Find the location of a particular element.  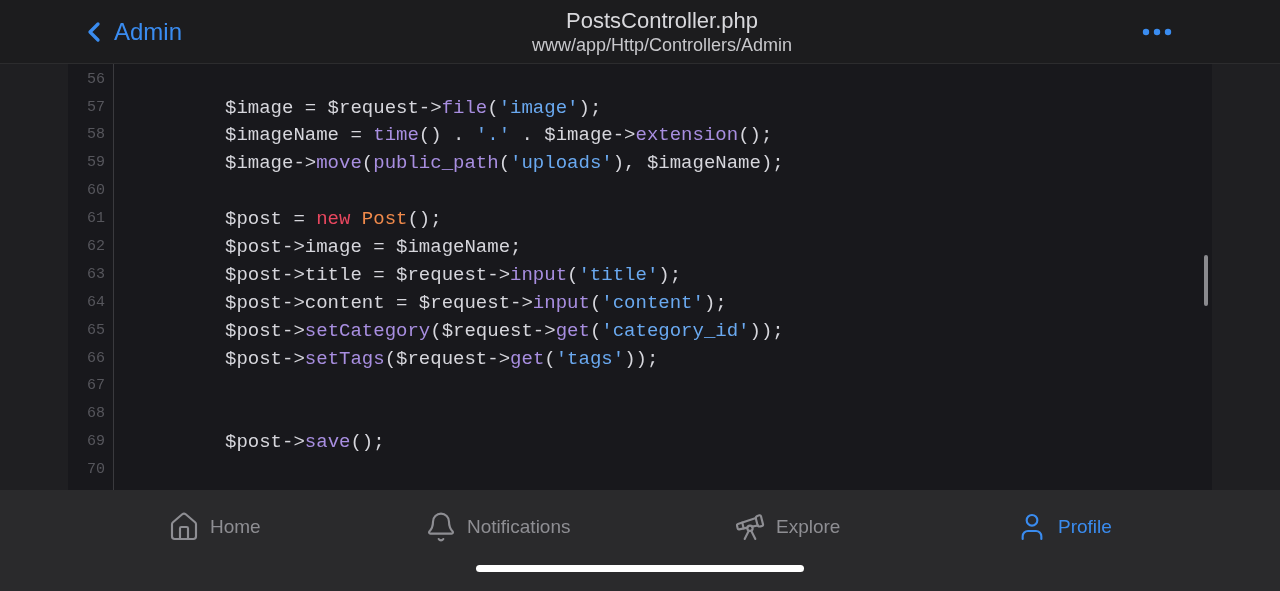

line-number: 61 is located at coordinates (96, 219).